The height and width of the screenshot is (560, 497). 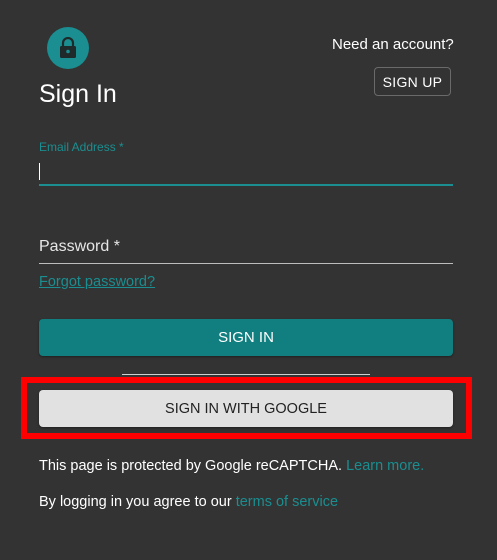 I want to click on lock-avatar, so click(x=68, y=48).